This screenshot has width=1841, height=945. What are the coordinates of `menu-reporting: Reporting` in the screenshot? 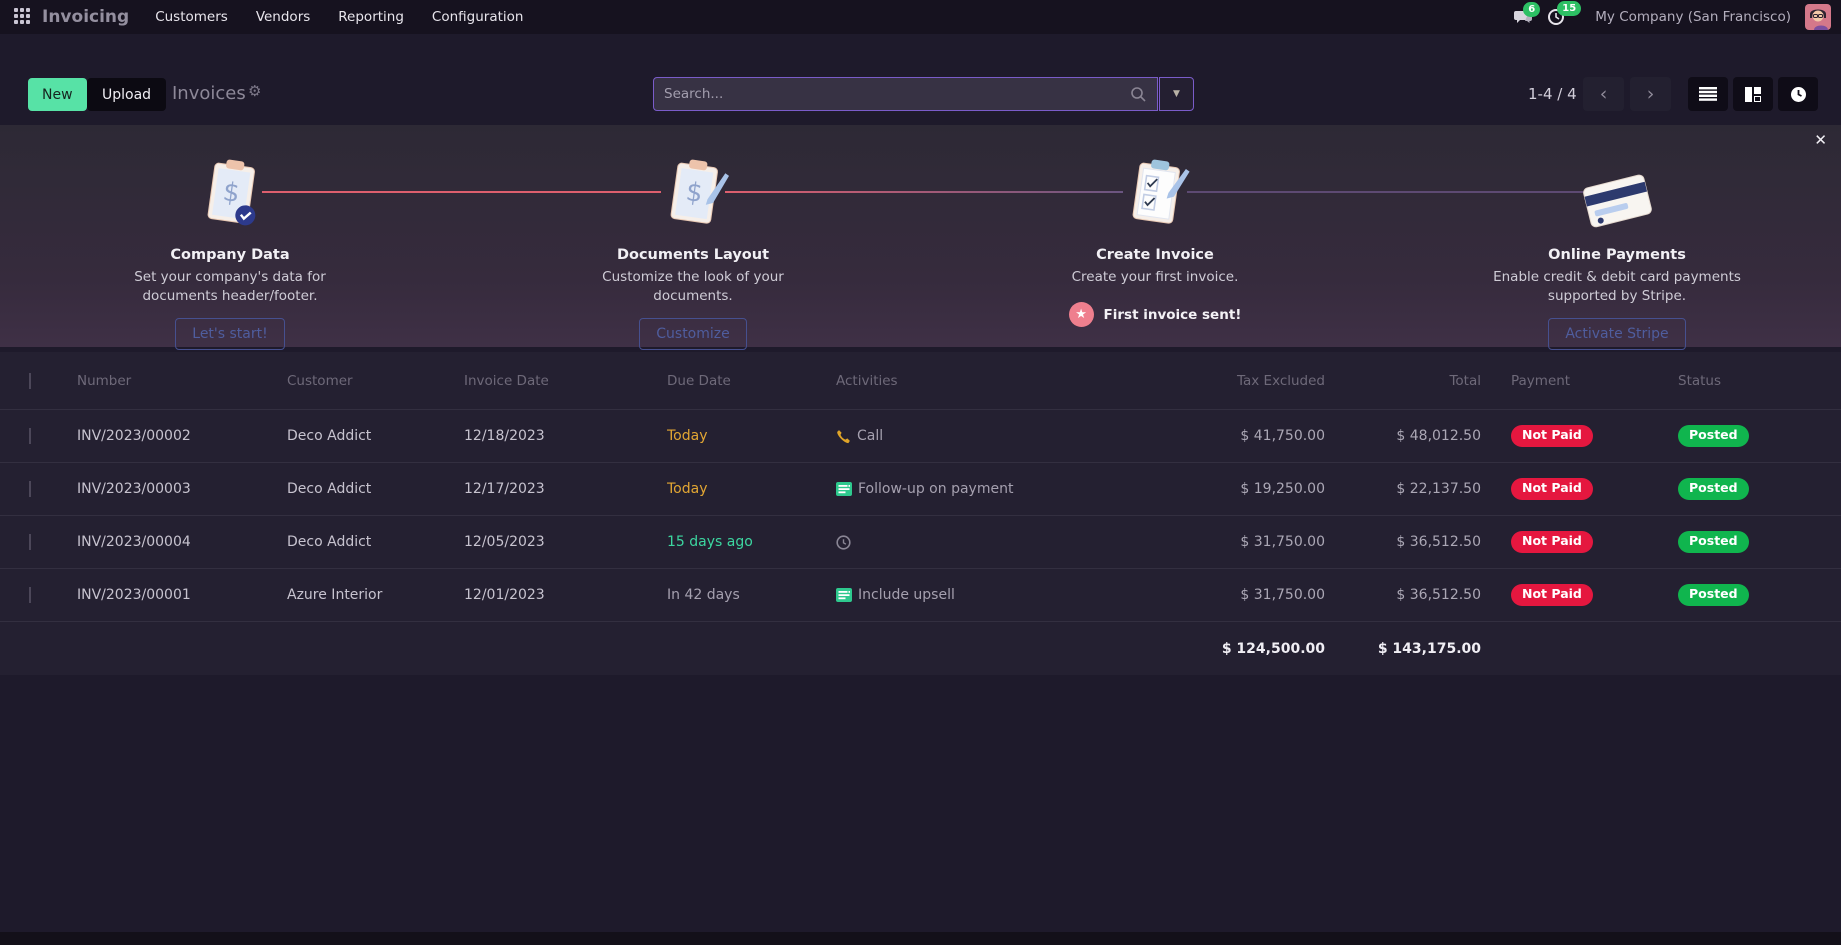 It's located at (371, 17).